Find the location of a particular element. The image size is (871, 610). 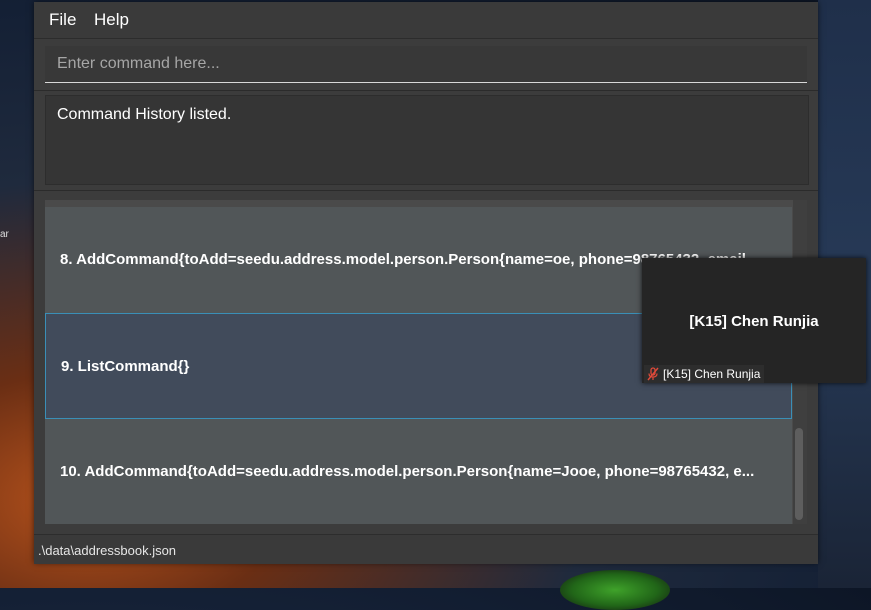

participant-label: [K15] Chen Runjia is located at coordinates (704, 374).